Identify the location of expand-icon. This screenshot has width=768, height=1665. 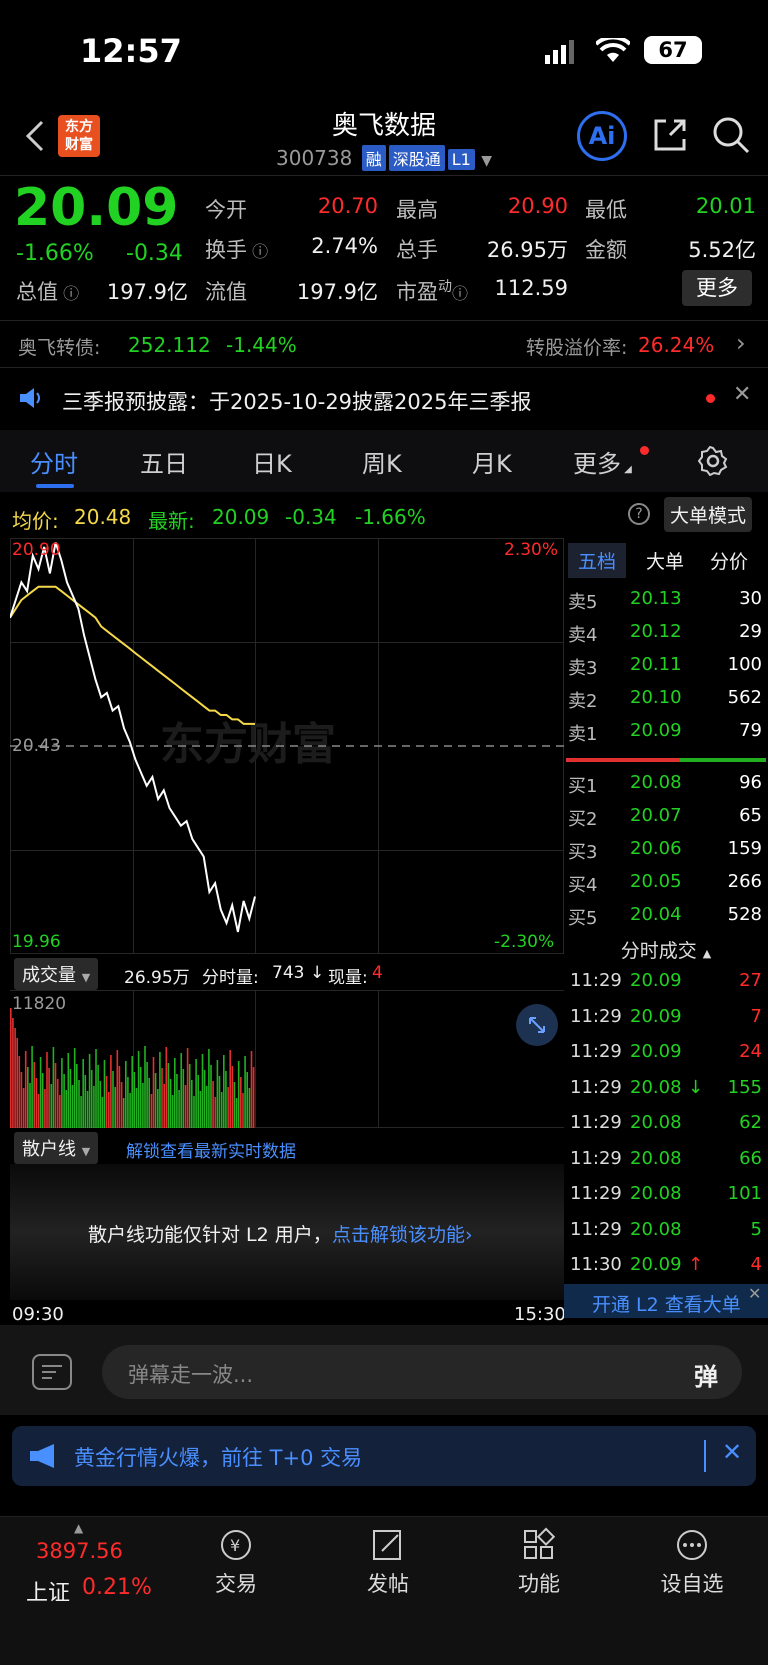
(537, 1025).